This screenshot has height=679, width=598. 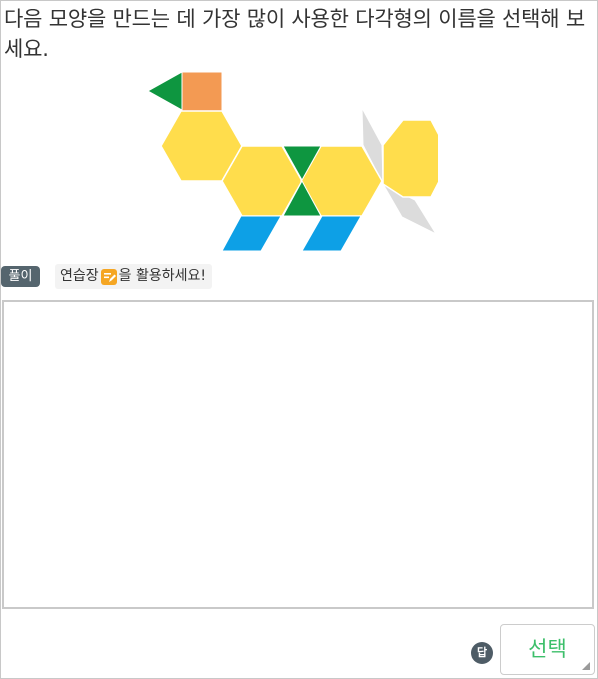 I want to click on hint-suffix: 을 활용하세요!, so click(x=162, y=276).